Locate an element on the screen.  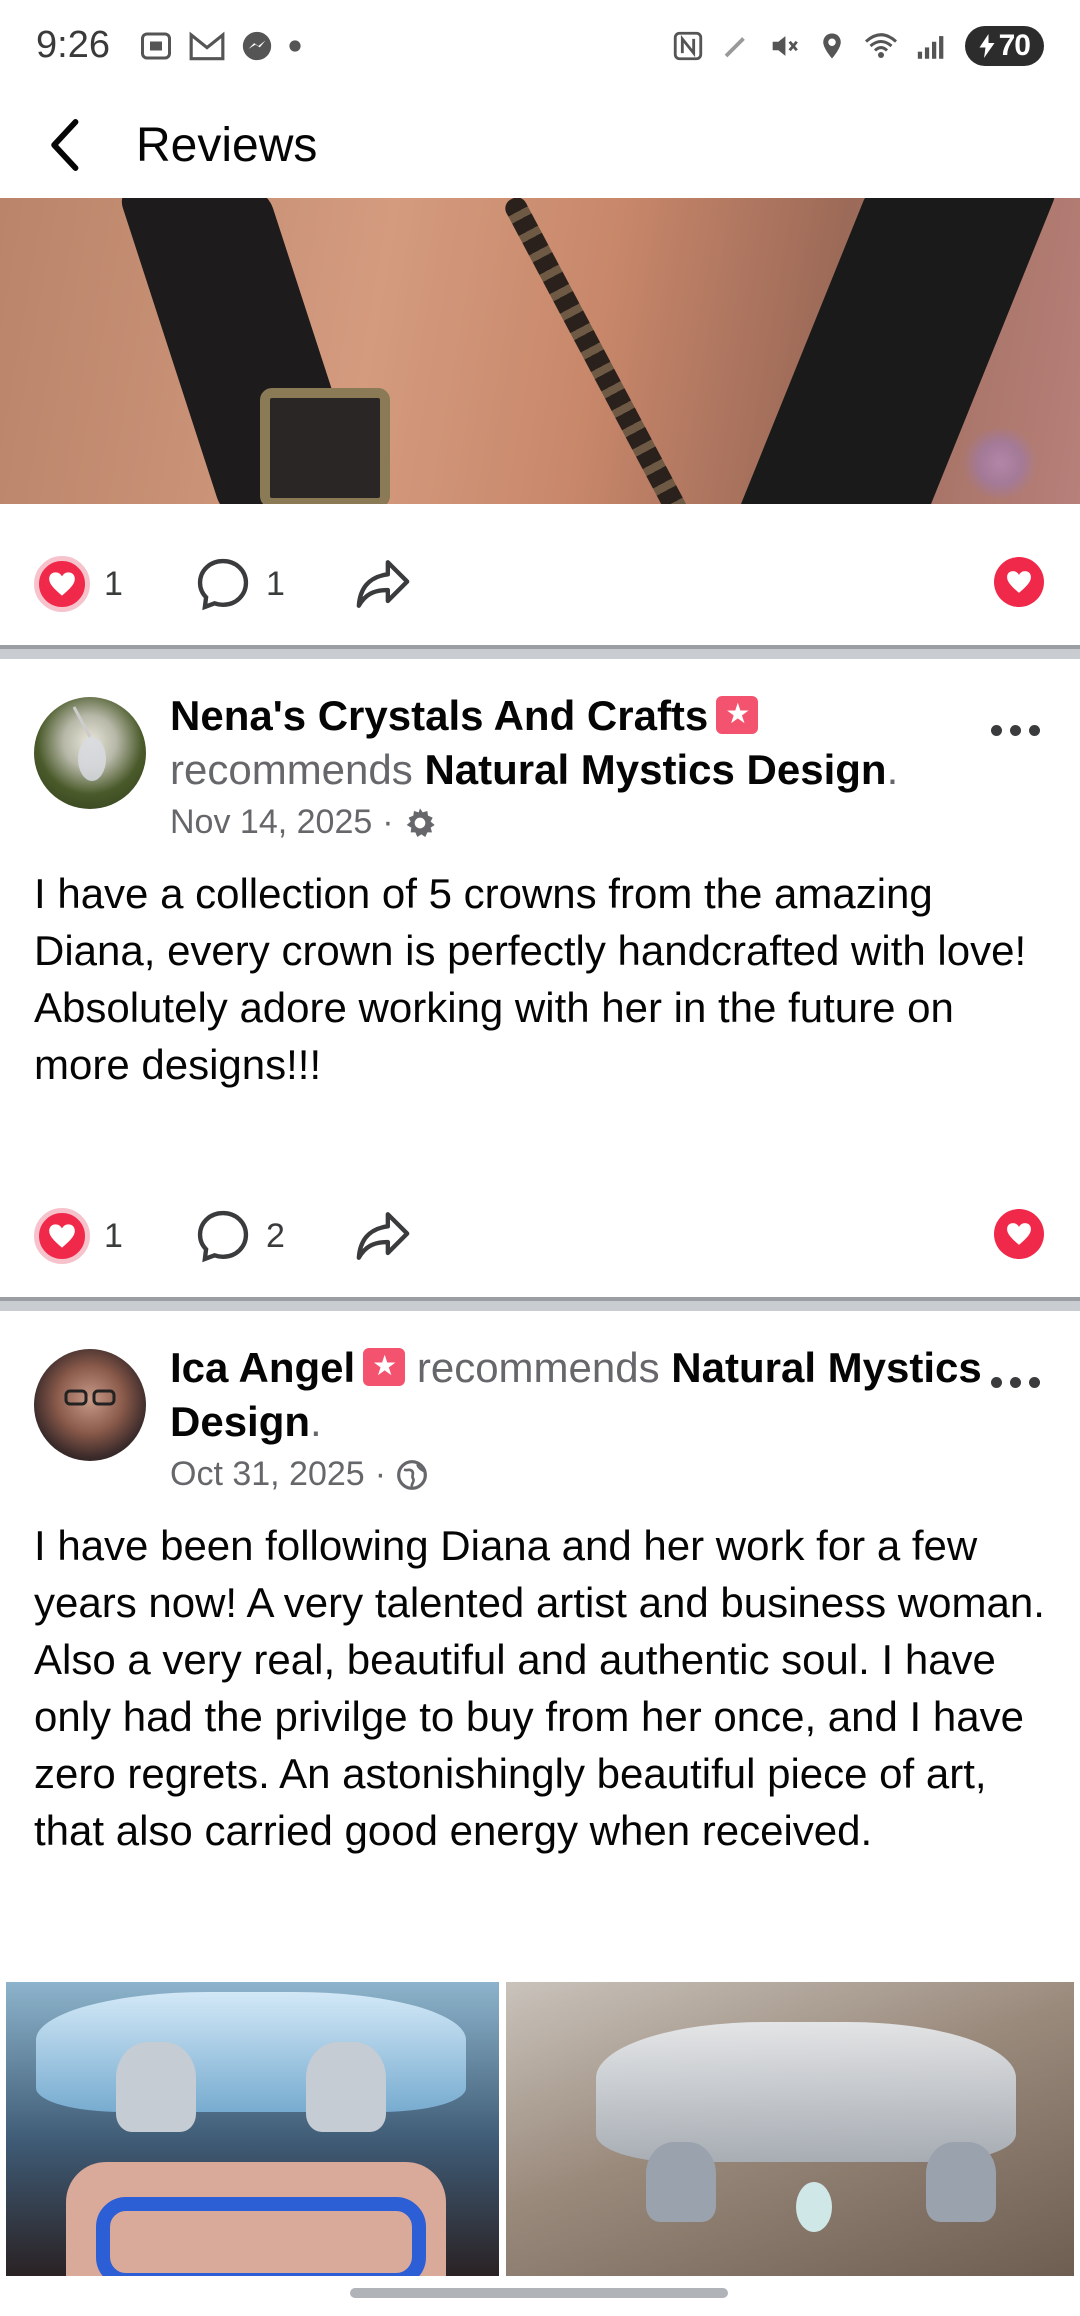
battery-level: 70 is located at coordinates (1014, 45).